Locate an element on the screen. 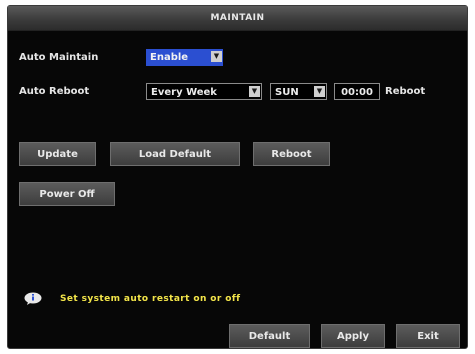  power-off-button: Power Off is located at coordinates (67, 194).